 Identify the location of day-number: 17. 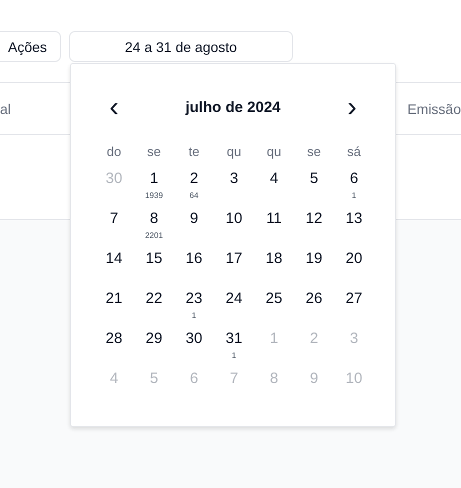
(234, 259).